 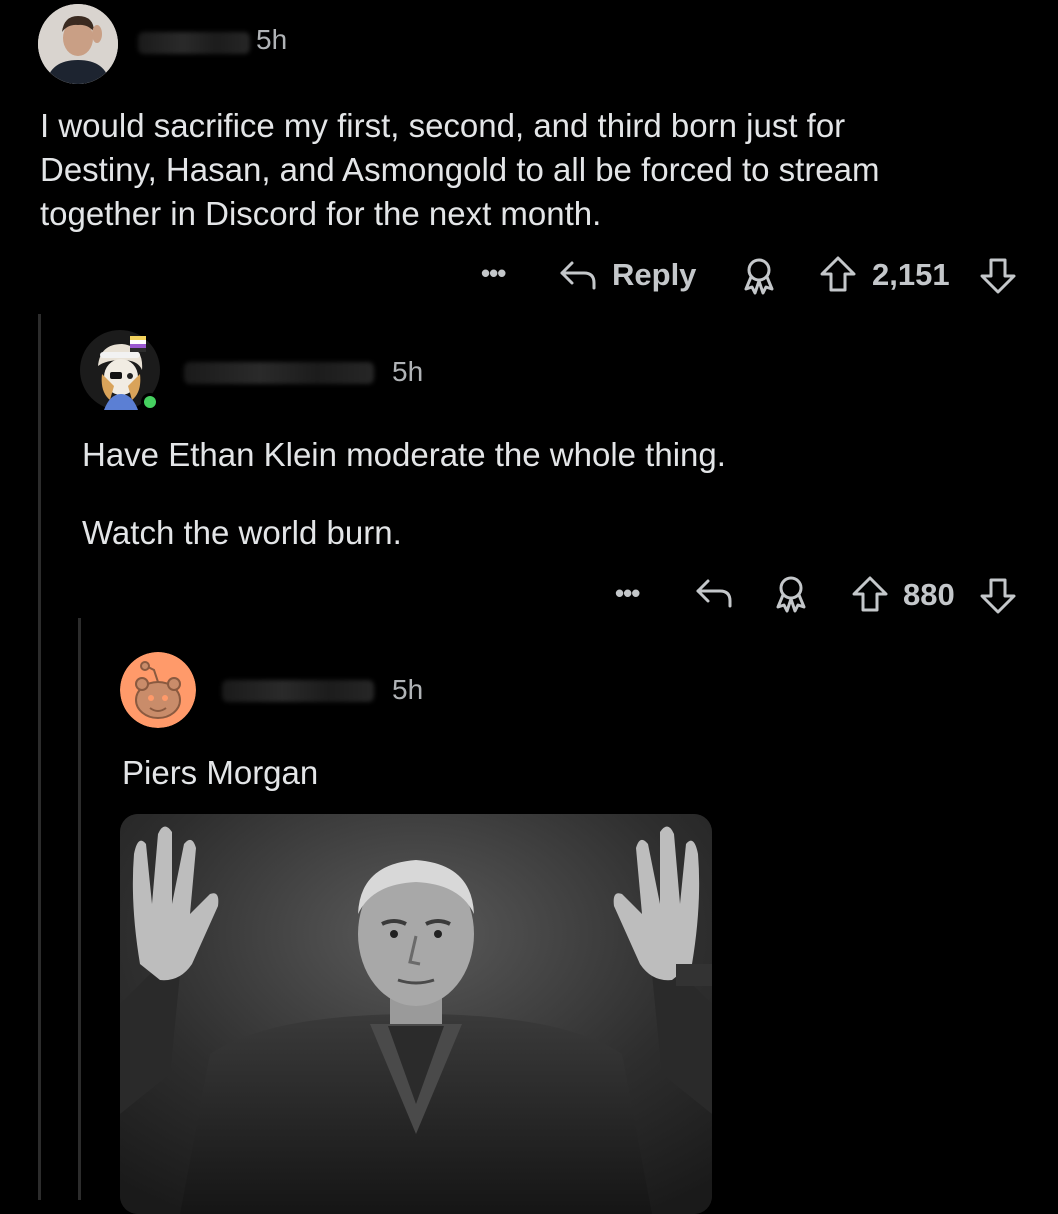 What do you see at coordinates (929, 594) in the screenshot?
I see `score: 880` at bounding box center [929, 594].